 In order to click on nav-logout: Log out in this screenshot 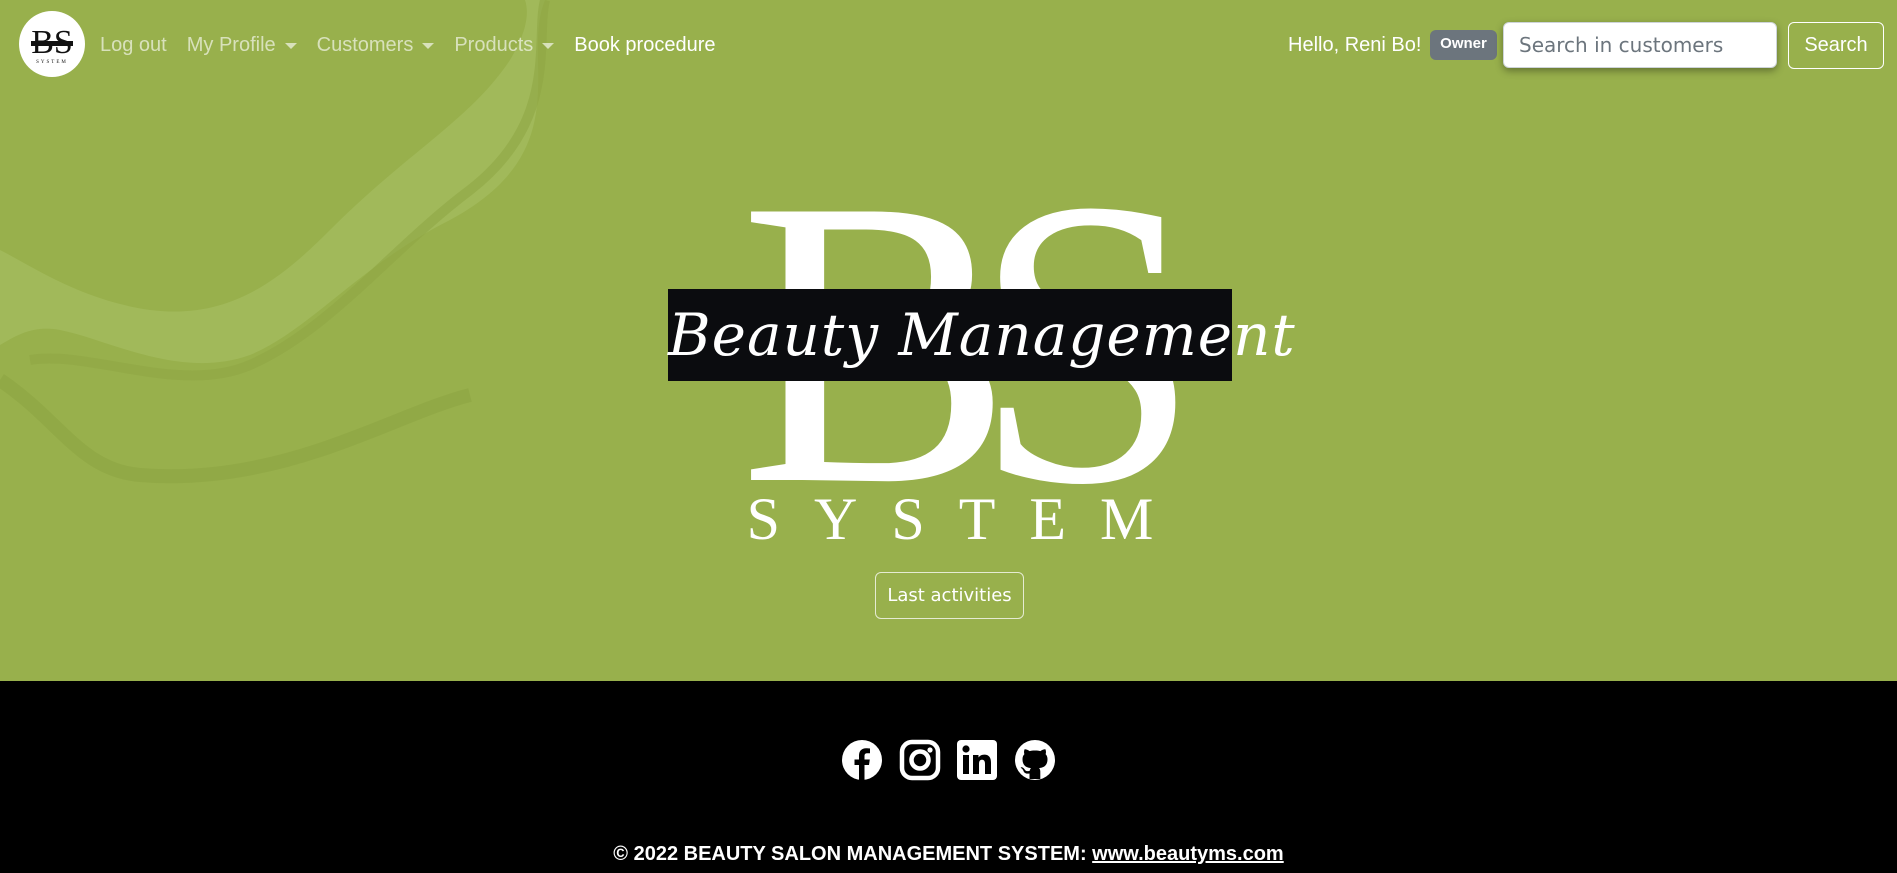, I will do `click(133, 45)`.